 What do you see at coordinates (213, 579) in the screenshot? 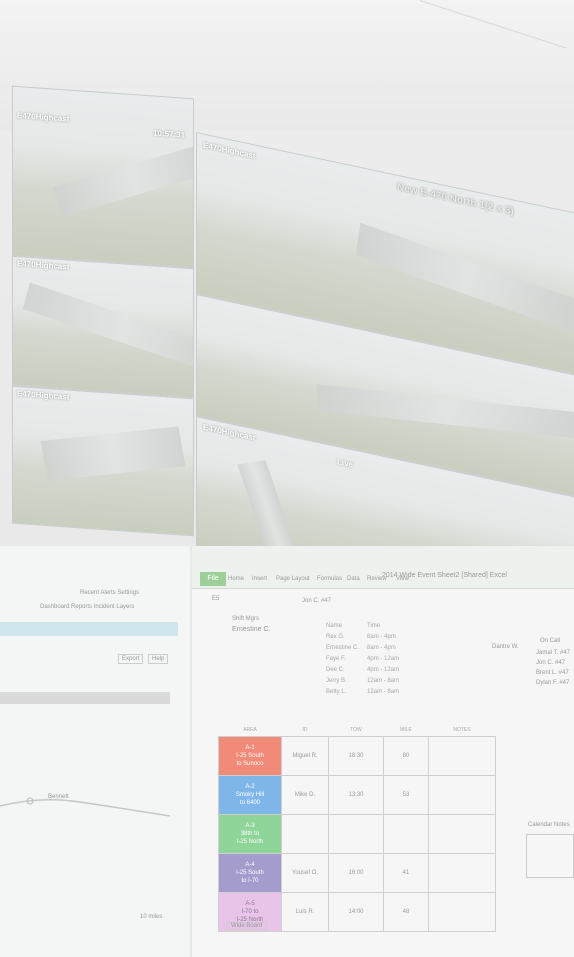
I see `file-tab: File` at bounding box center [213, 579].